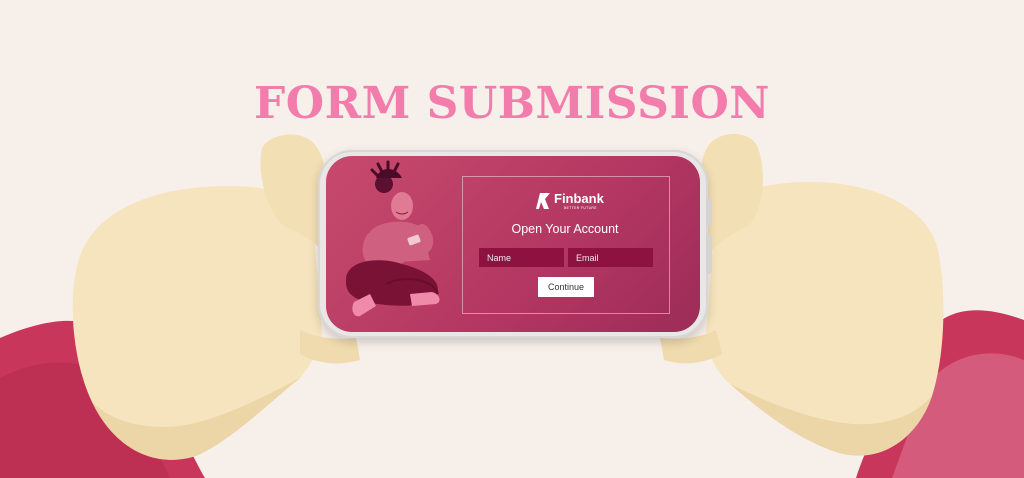 The image size is (1024, 478). Describe the element at coordinates (521, 257) in the screenshot. I see `name-input` at that location.